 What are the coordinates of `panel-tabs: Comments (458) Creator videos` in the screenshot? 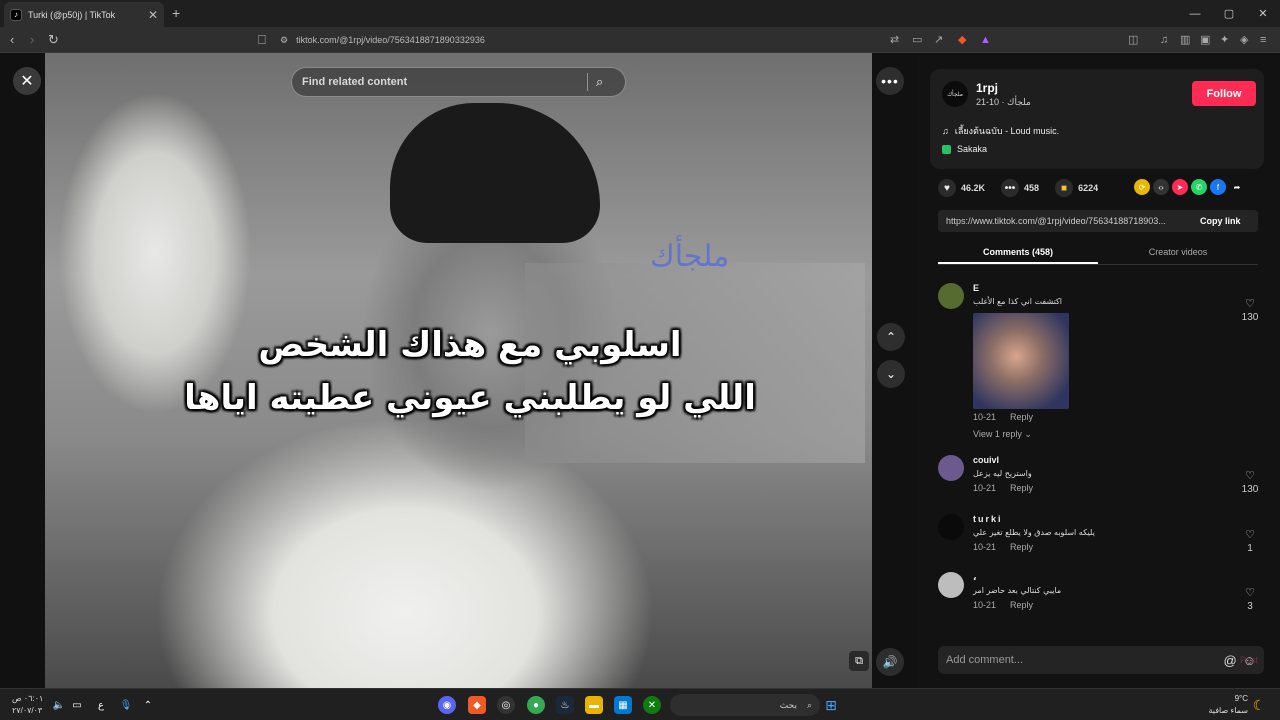 It's located at (1098, 252).